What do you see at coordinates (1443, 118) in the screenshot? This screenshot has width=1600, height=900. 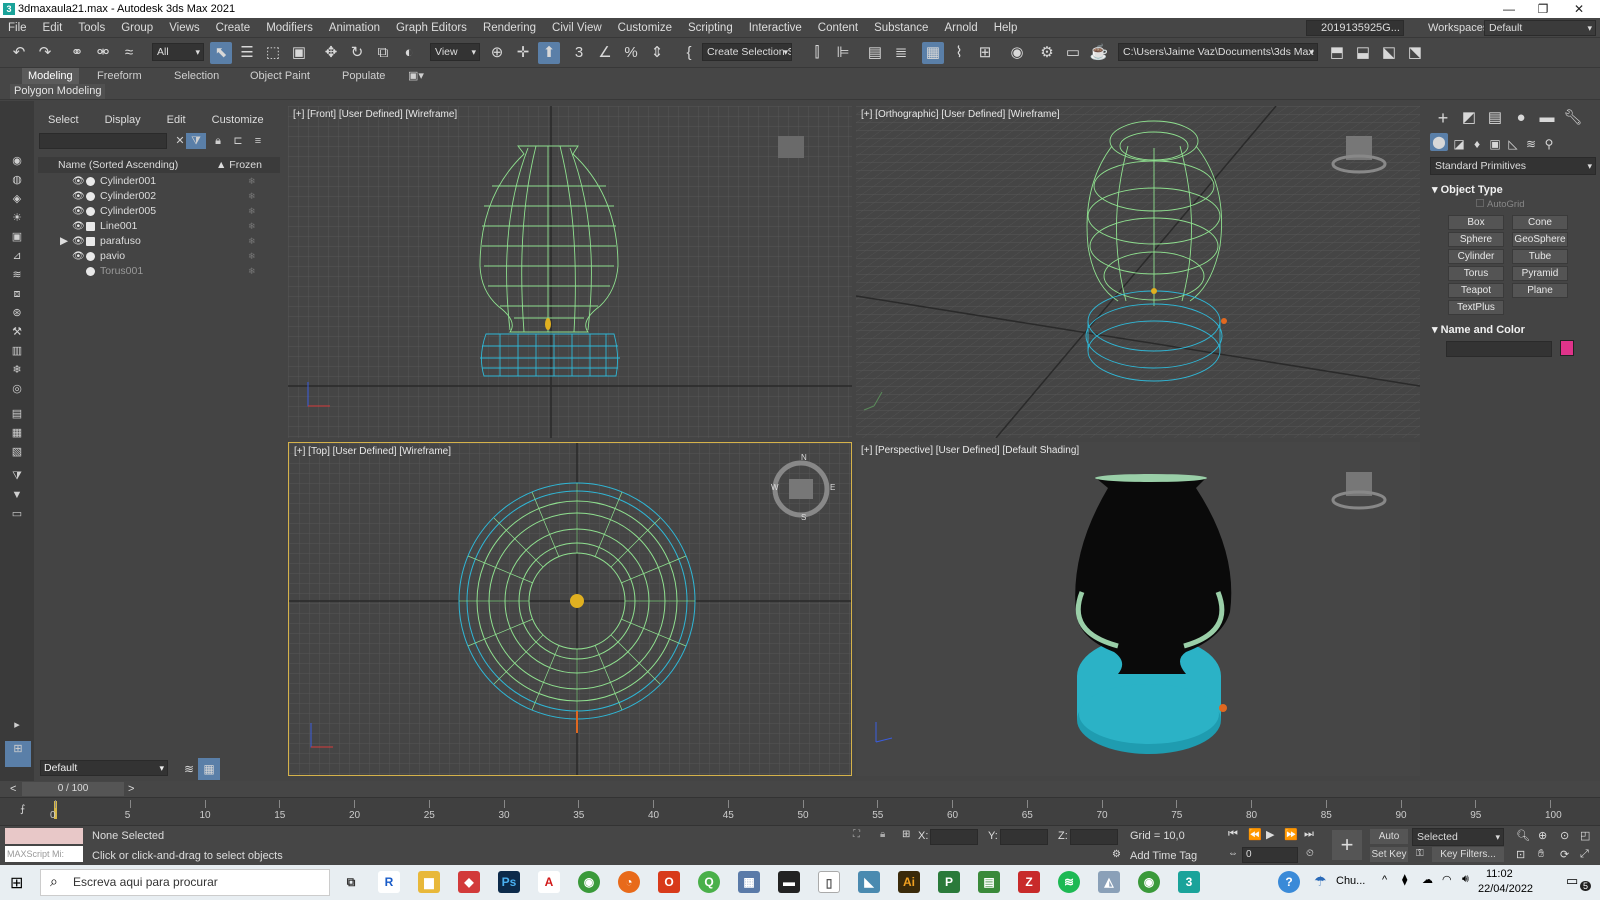 I see `create-tab-icon: +` at bounding box center [1443, 118].